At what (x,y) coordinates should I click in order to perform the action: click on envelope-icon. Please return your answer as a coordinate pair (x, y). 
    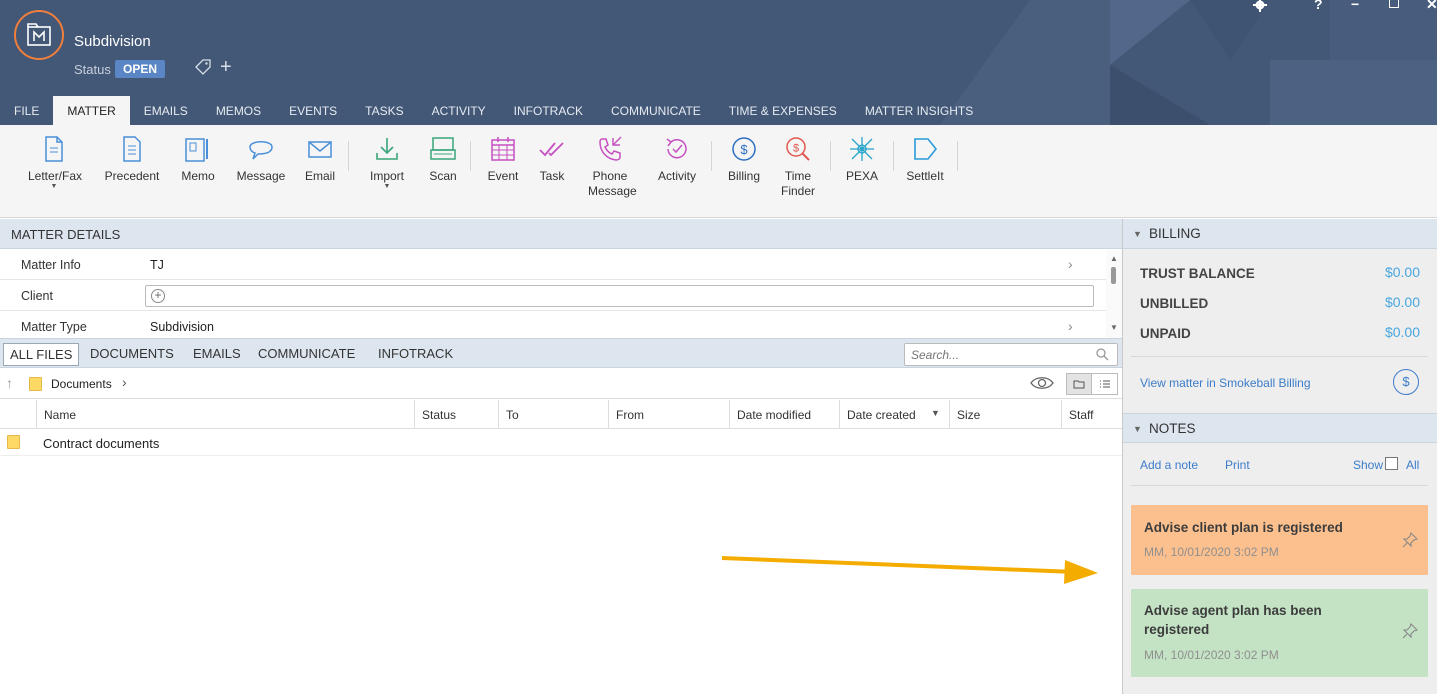
    Looking at the image, I should click on (320, 149).